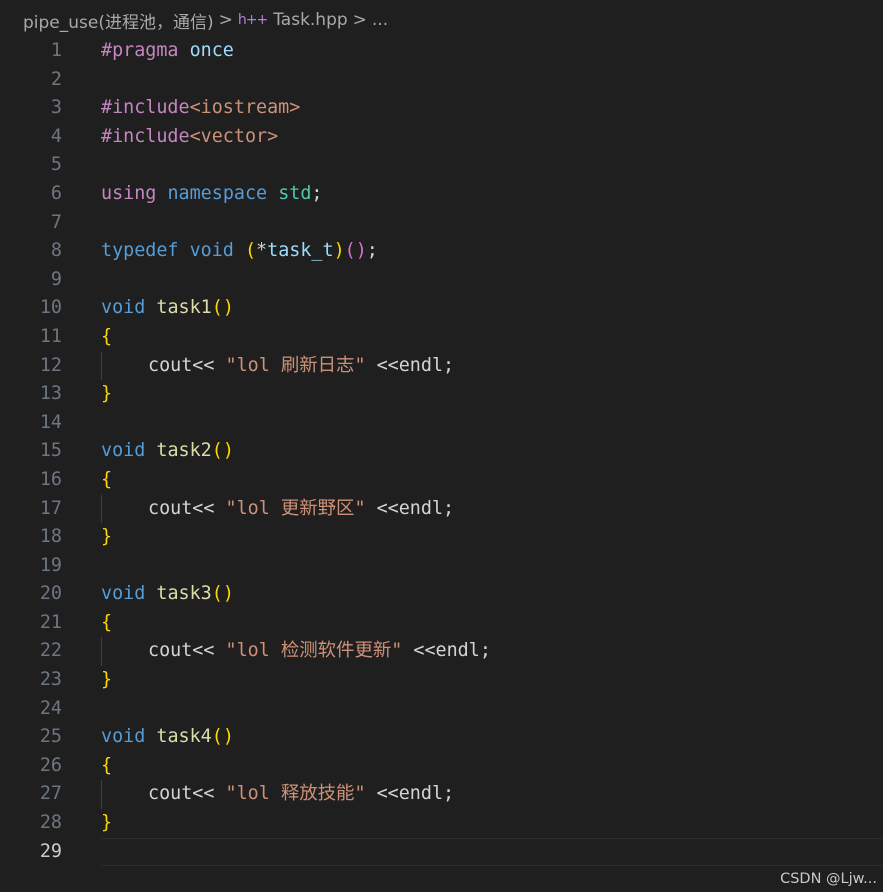  I want to click on code-line: 8 typedef void (*task_t)();, so click(441, 251).